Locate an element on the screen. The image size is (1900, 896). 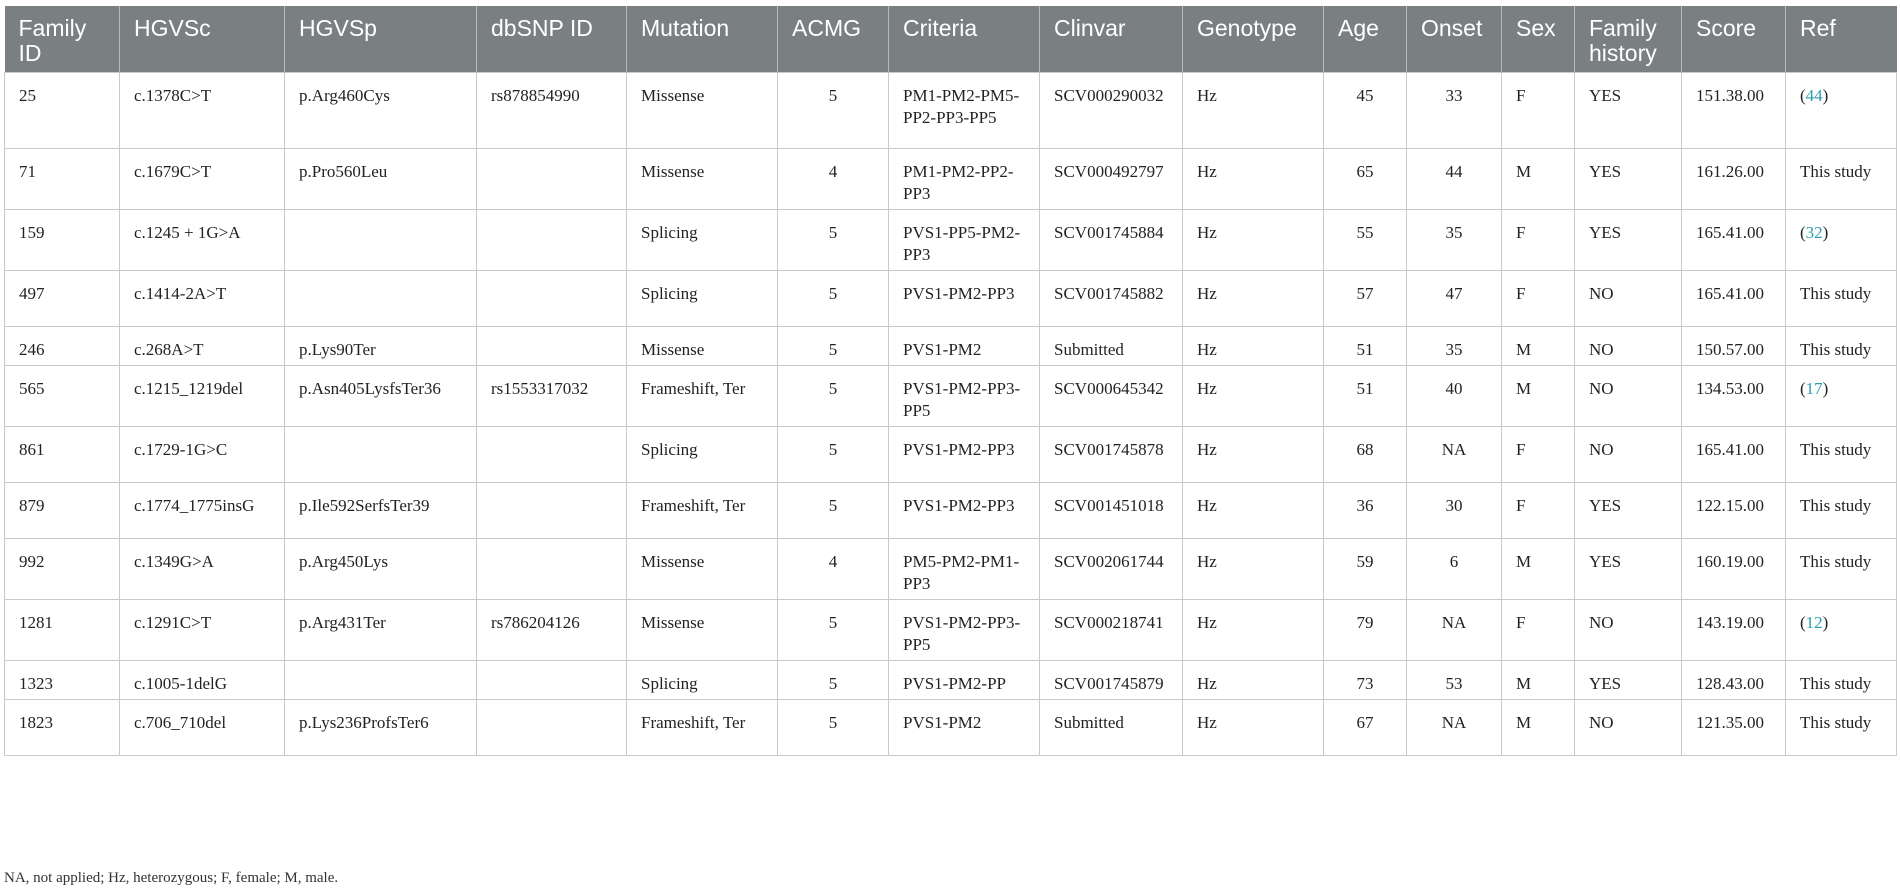
cell-family-id: 71 is located at coordinates (62, 179).